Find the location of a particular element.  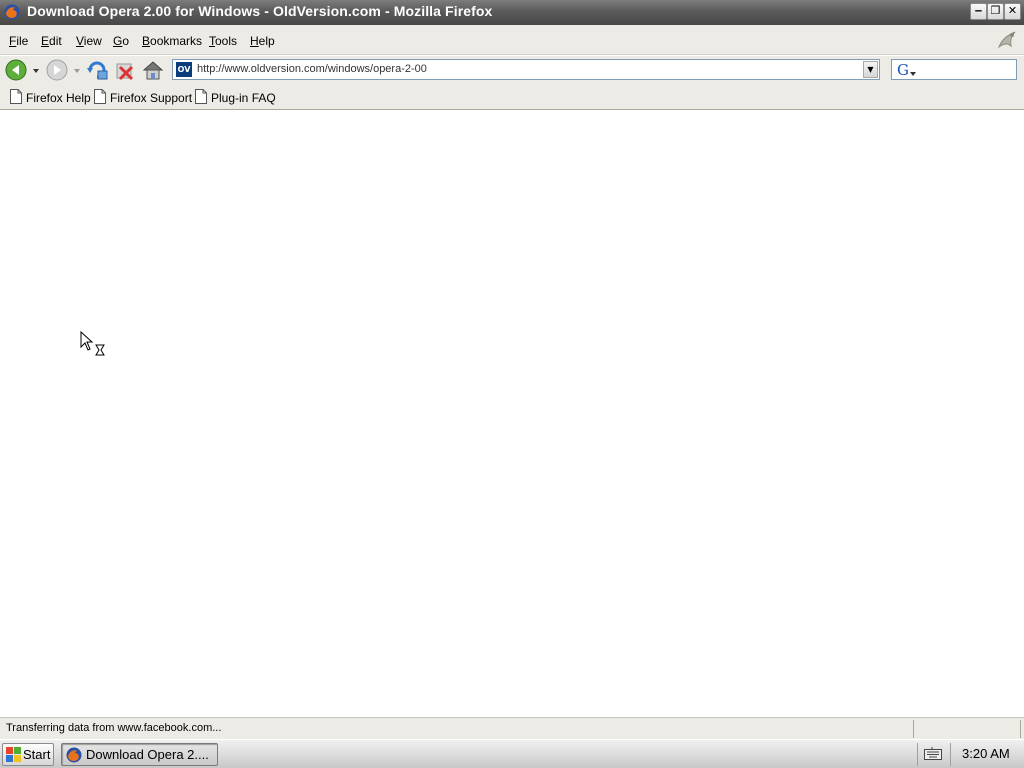

keyboard-icon is located at coordinates (933, 754).